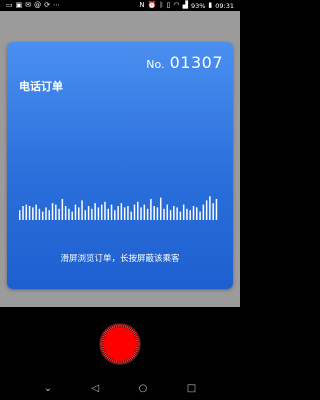  I want to click on record-button, so click(120, 344).